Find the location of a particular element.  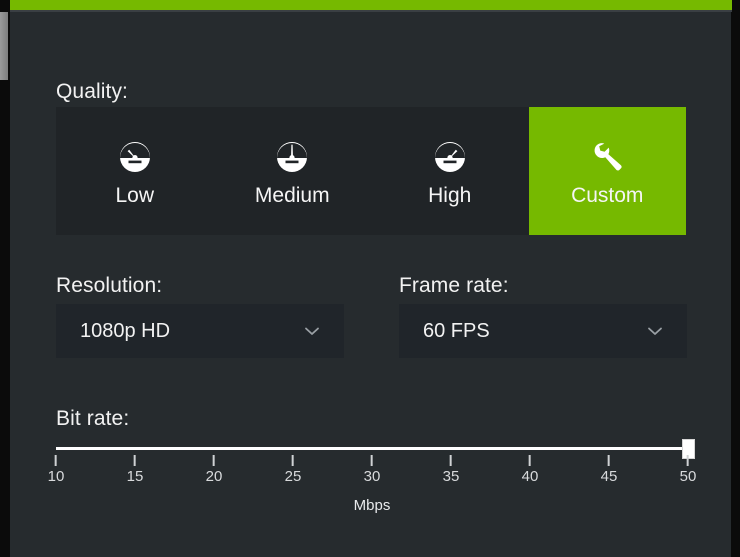

frame-rate-label: Frame rate: is located at coordinates (454, 285).